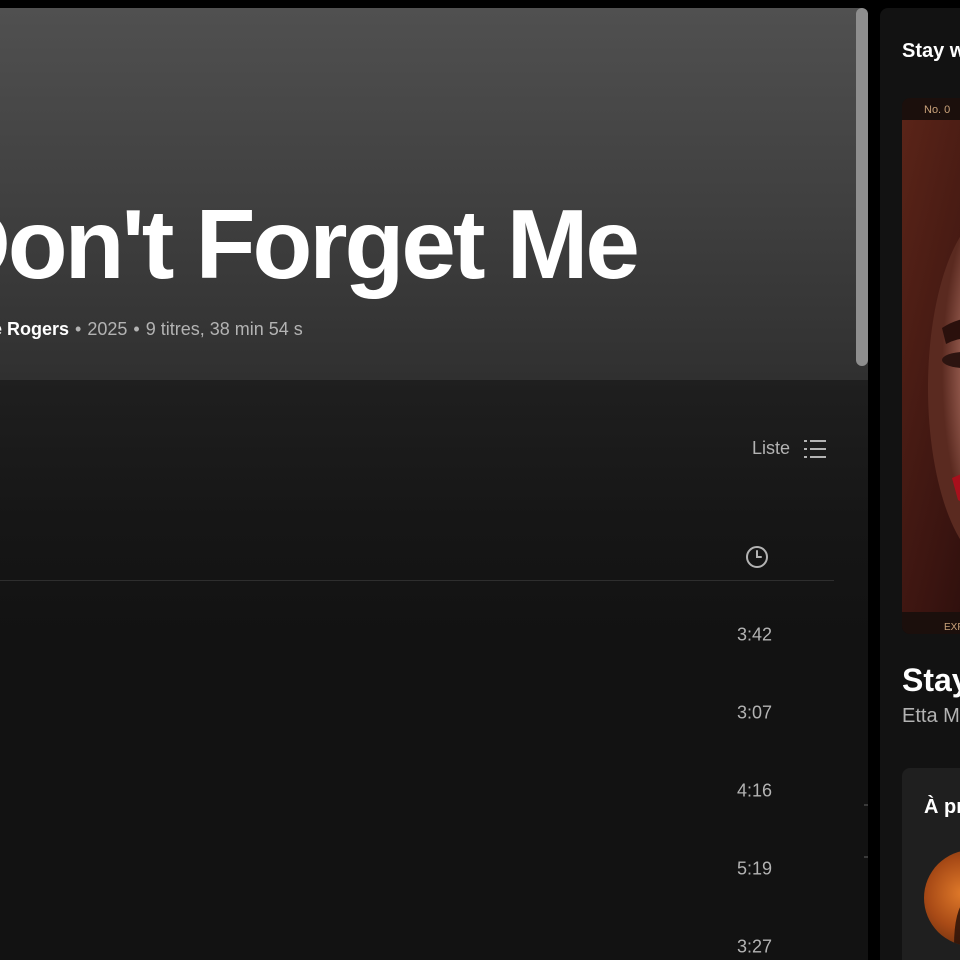 The width and height of the screenshot is (960, 960). What do you see at coordinates (256, 329) in the screenshot?
I see `album-duration: 38 min 54 s` at bounding box center [256, 329].